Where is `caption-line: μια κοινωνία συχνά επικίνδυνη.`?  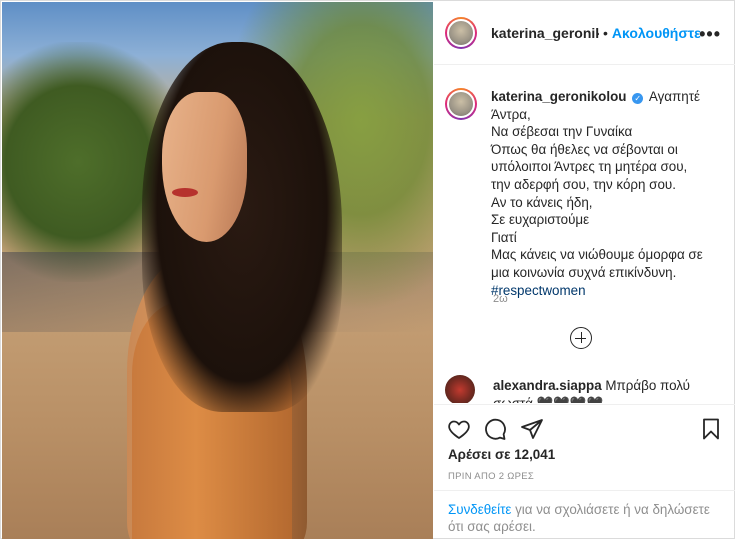 caption-line: μια κοινωνία συχνά επικίνδυνη. is located at coordinates (584, 272).